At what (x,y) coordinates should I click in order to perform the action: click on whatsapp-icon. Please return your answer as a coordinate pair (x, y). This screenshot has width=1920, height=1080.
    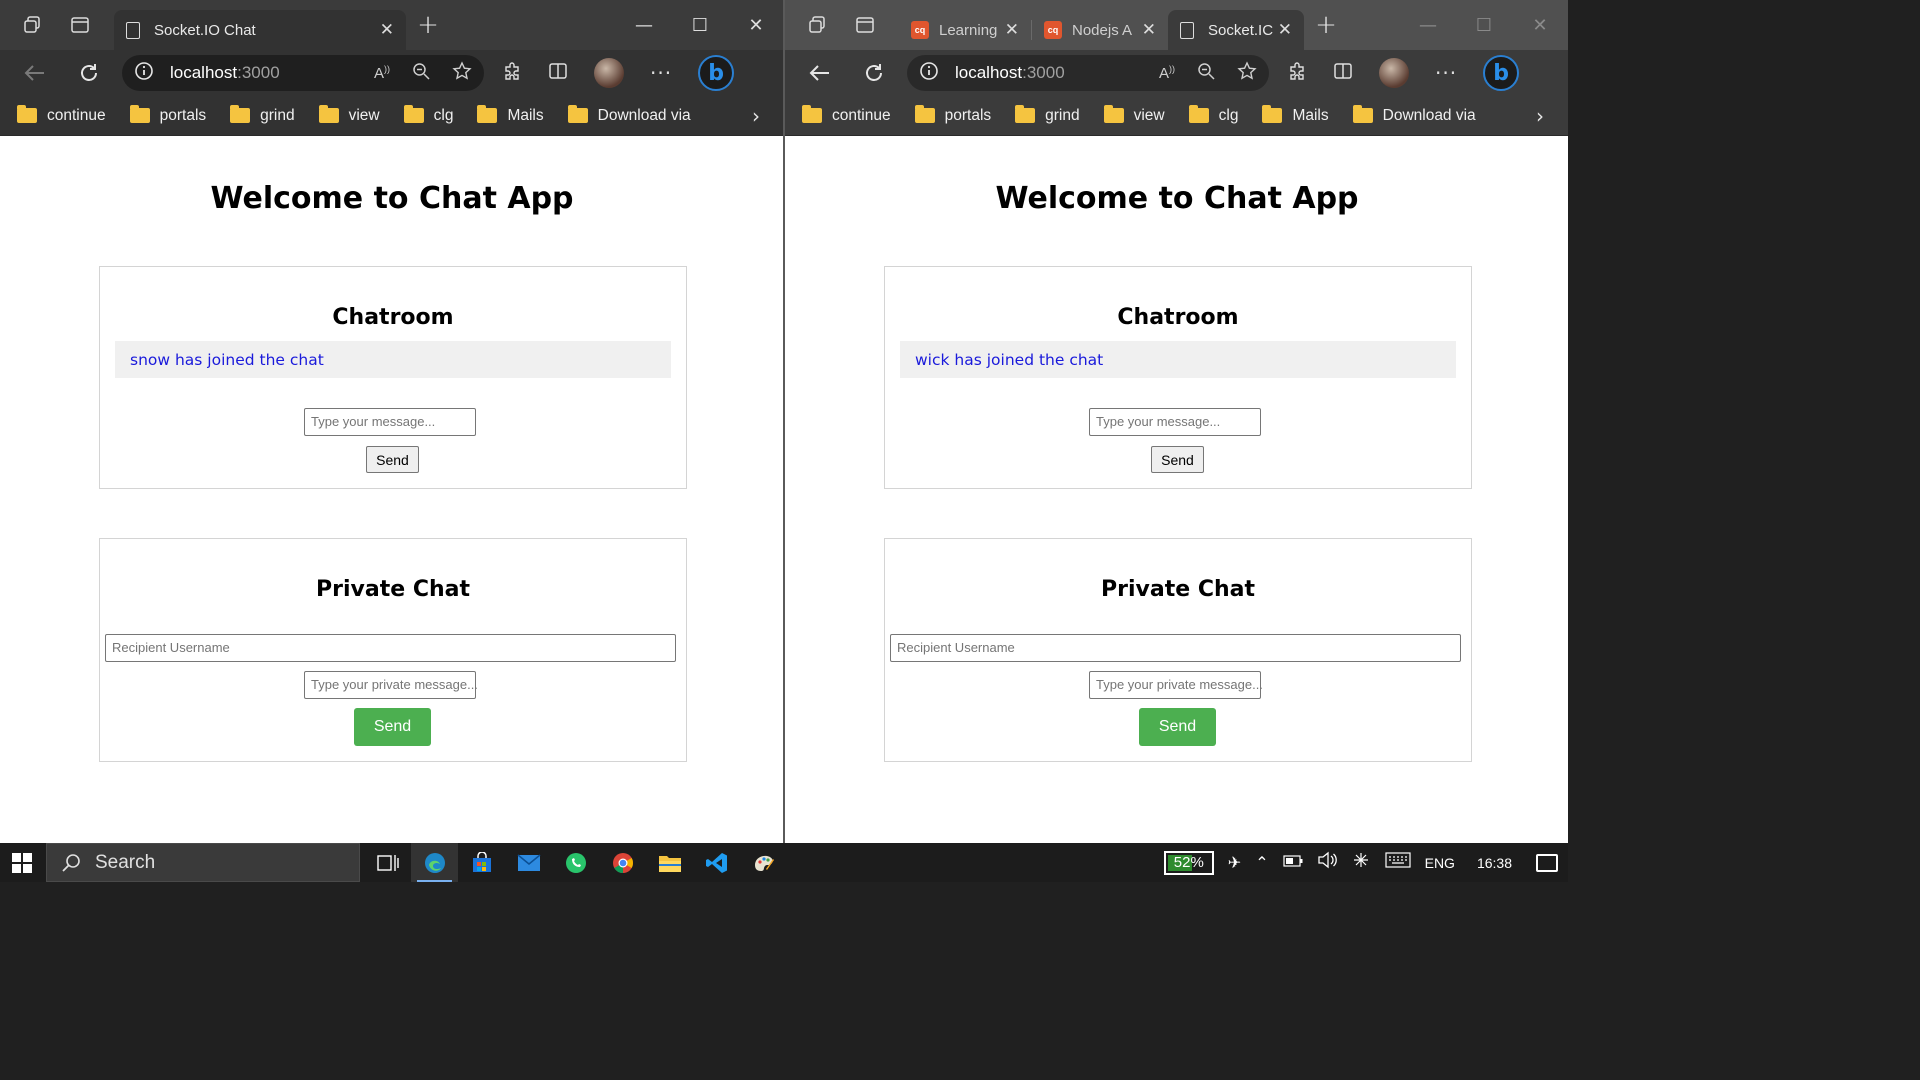
    Looking at the image, I should click on (575, 862).